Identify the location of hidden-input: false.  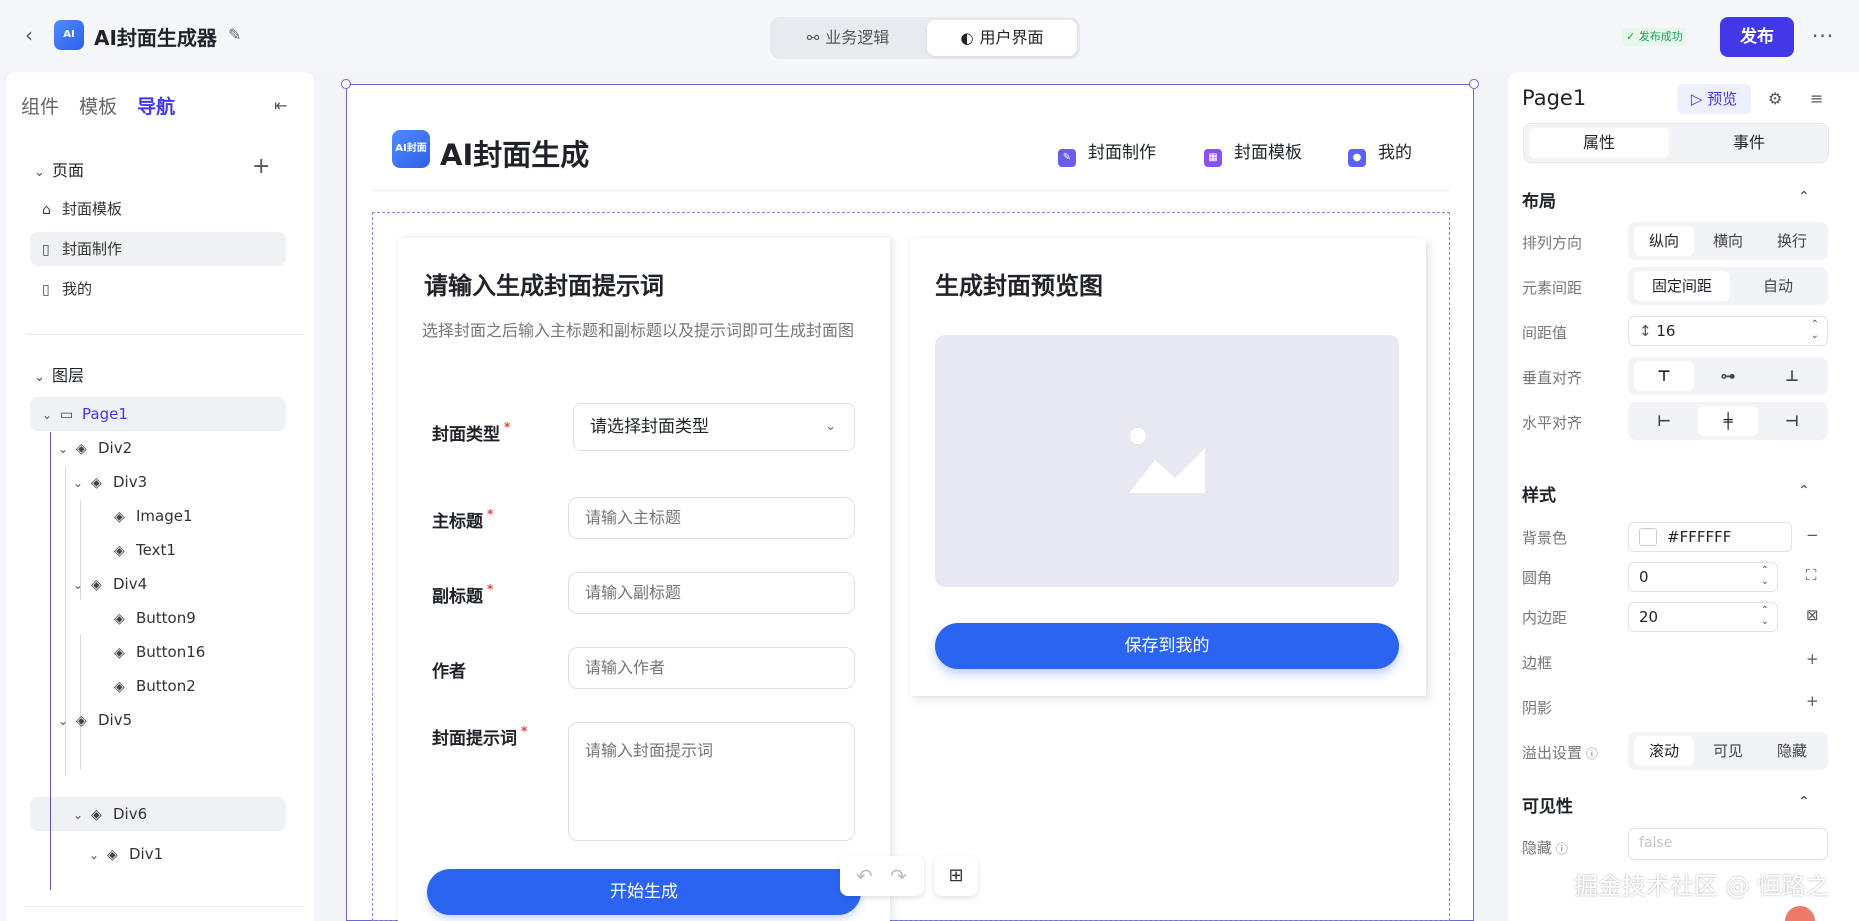
(1728, 844).